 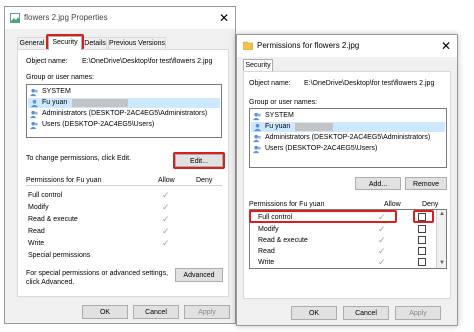 I want to click on change-permissions-text: To change permissions, click Edit., so click(x=79, y=158).